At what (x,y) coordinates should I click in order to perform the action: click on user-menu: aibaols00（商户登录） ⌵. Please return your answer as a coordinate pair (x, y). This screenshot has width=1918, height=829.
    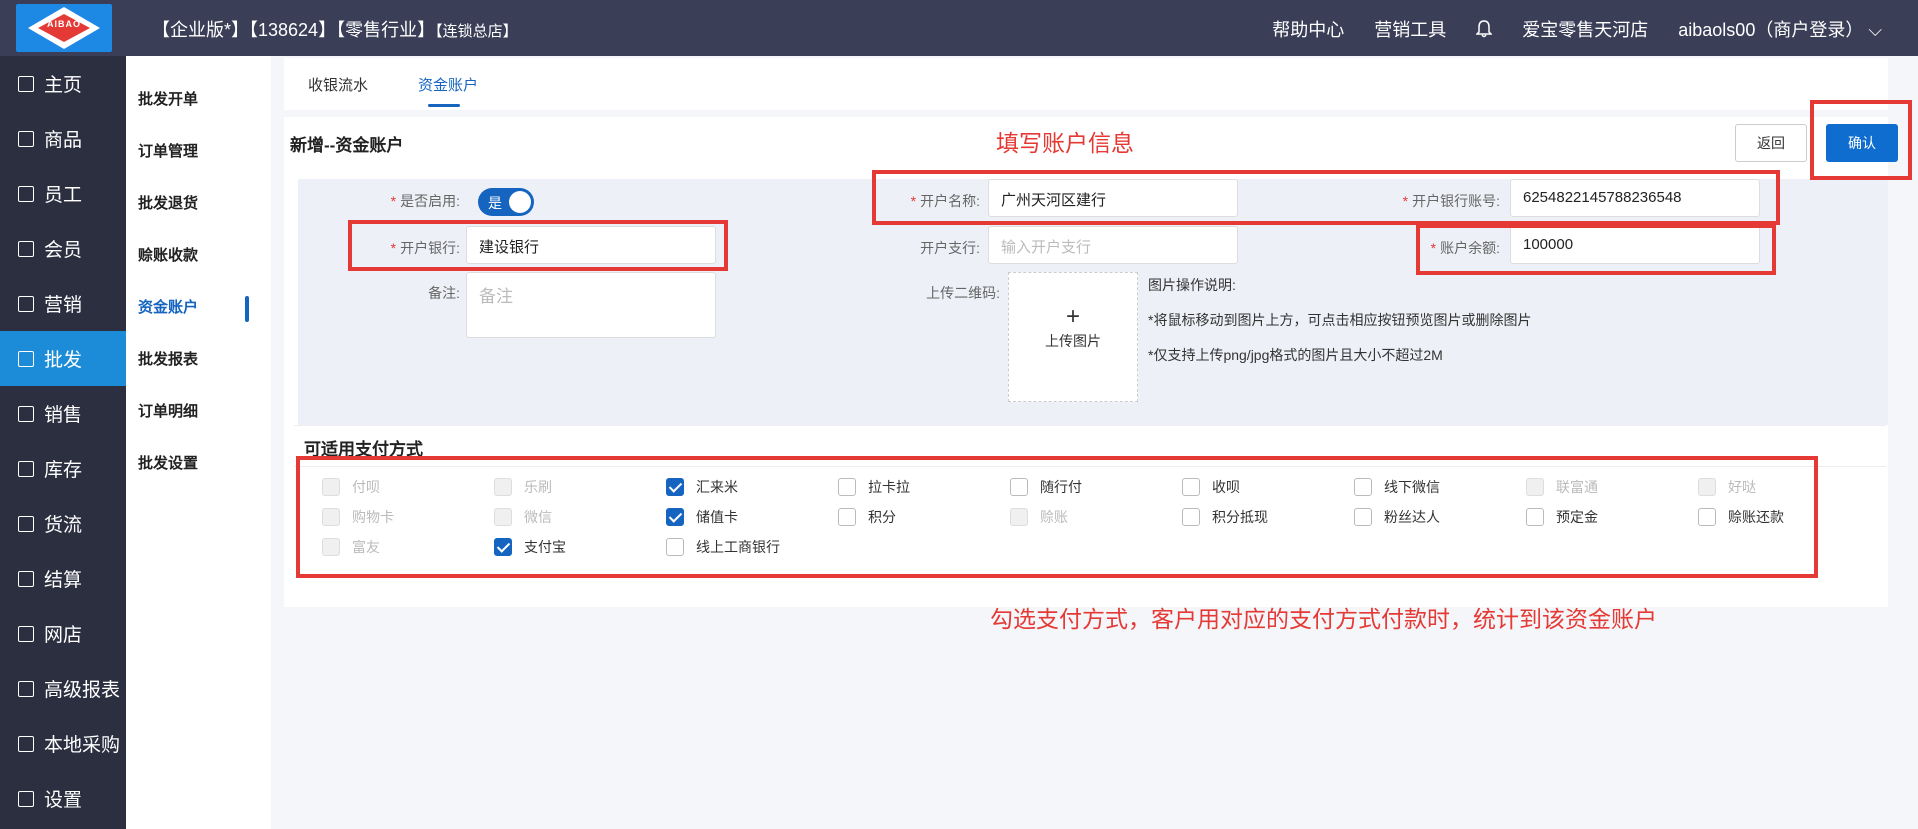
    Looking at the image, I should click on (1780, 29).